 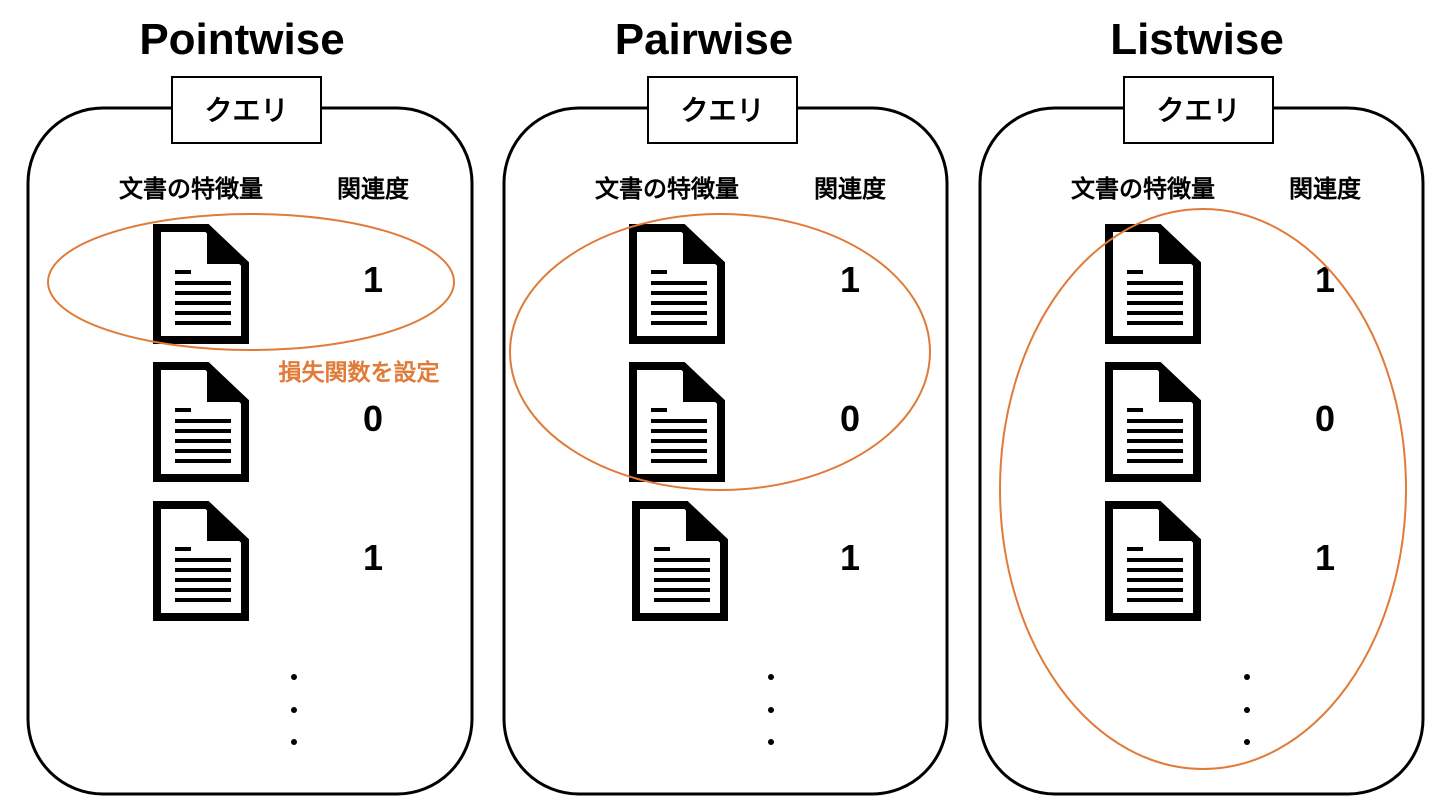 What do you see at coordinates (1197, 39) in the screenshot?
I see `panel-title: Listwise` at bounding box center [1197, 39].